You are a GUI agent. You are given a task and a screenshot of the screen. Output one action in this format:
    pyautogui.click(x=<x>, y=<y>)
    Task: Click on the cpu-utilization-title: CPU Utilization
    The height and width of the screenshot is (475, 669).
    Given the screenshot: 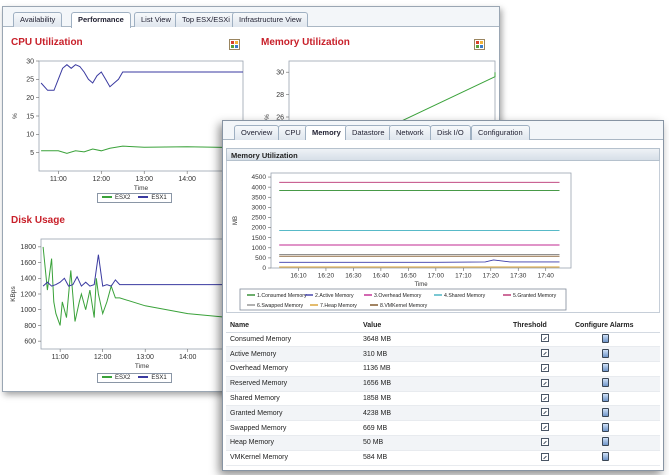 What is the action you would take?
    pyautogui.click(x=47, y=42)
    